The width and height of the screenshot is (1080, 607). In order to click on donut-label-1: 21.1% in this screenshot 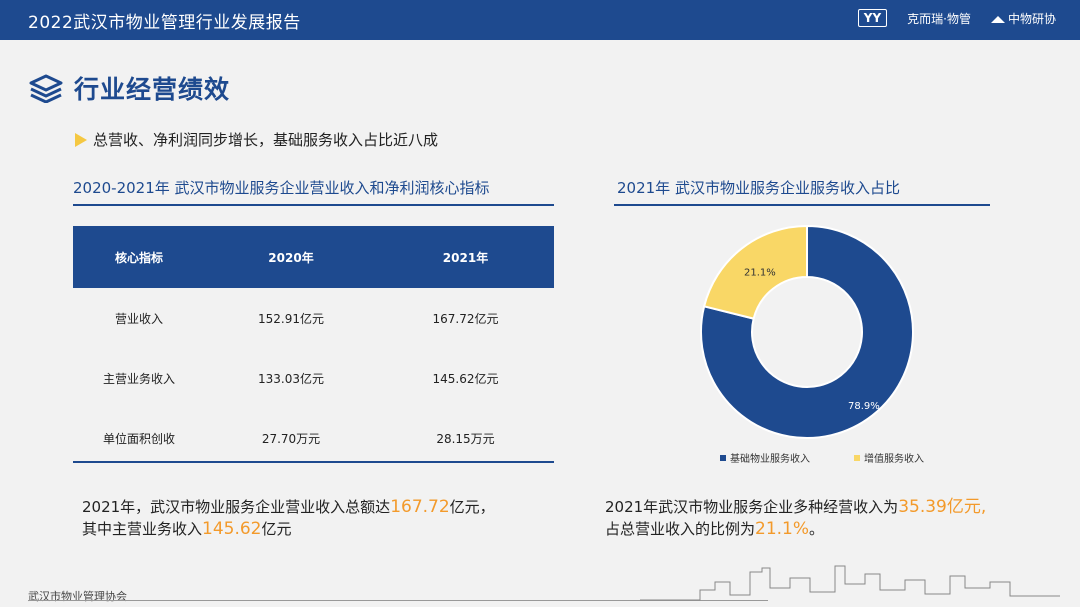, I will do `click(760, 273)`.